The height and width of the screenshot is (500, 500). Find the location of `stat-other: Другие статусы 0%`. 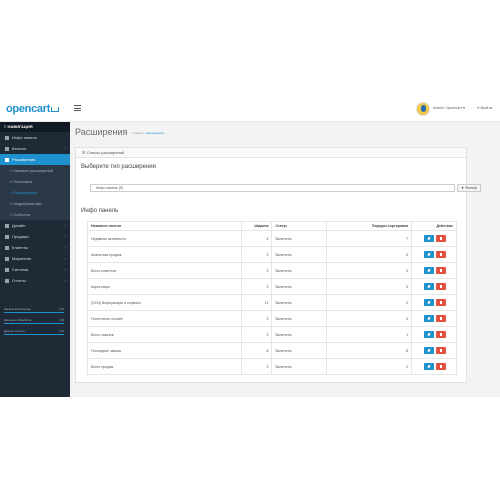

stat-other: Другие статусы 0% is located at coordinates (34, 332).